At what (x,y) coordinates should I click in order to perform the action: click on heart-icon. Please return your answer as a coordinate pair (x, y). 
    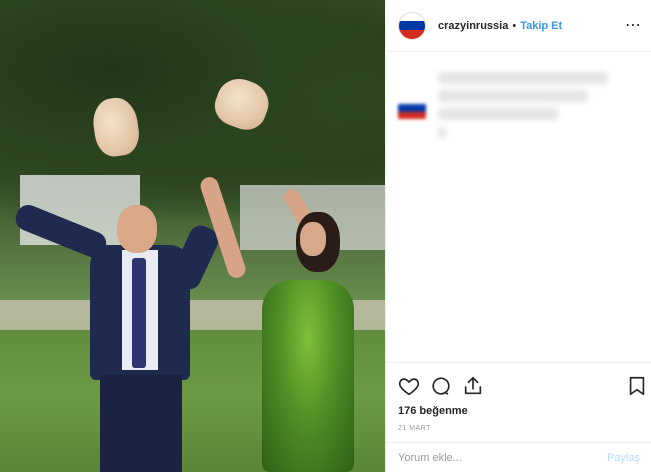
    Looking at the image, I should click on (409, 386).